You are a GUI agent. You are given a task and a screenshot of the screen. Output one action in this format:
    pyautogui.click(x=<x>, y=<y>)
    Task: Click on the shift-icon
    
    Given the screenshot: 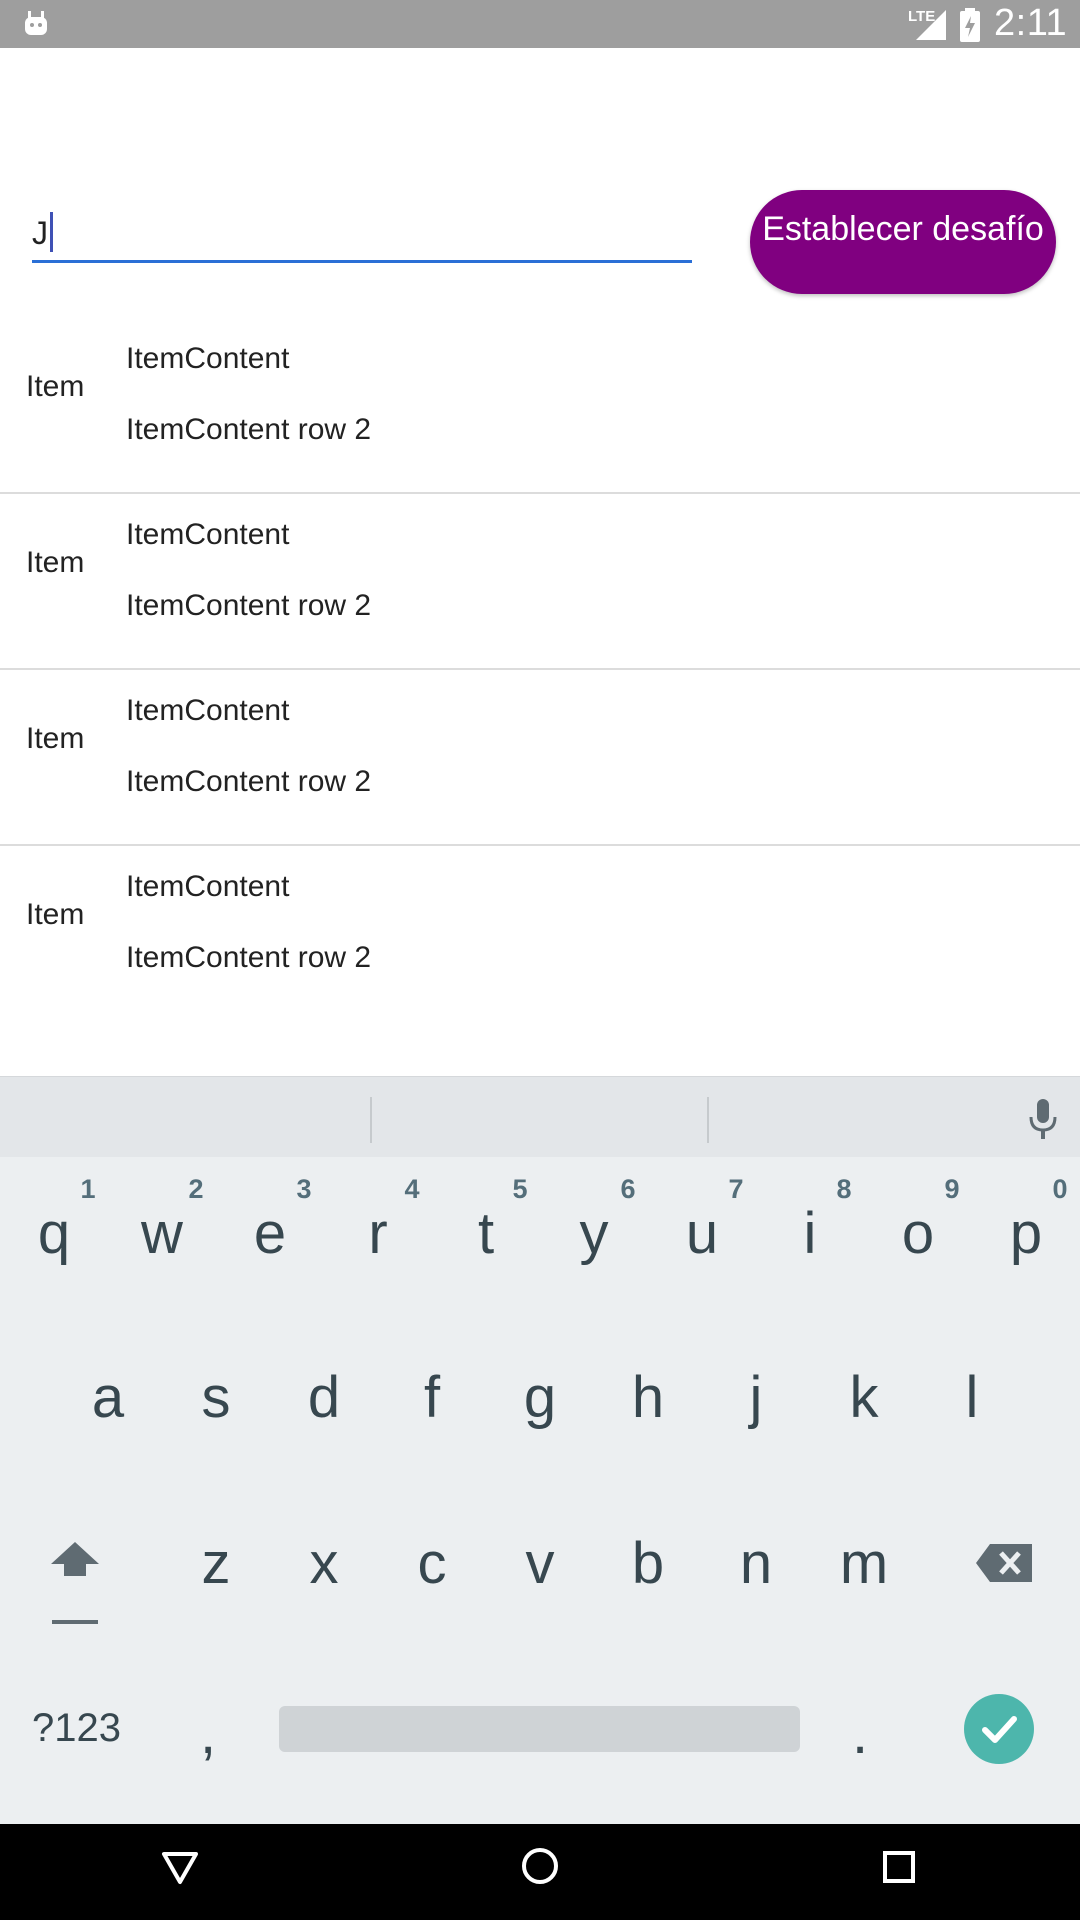 What is the action you would take?
    pyautogui.click(x=75, y=1581)
    